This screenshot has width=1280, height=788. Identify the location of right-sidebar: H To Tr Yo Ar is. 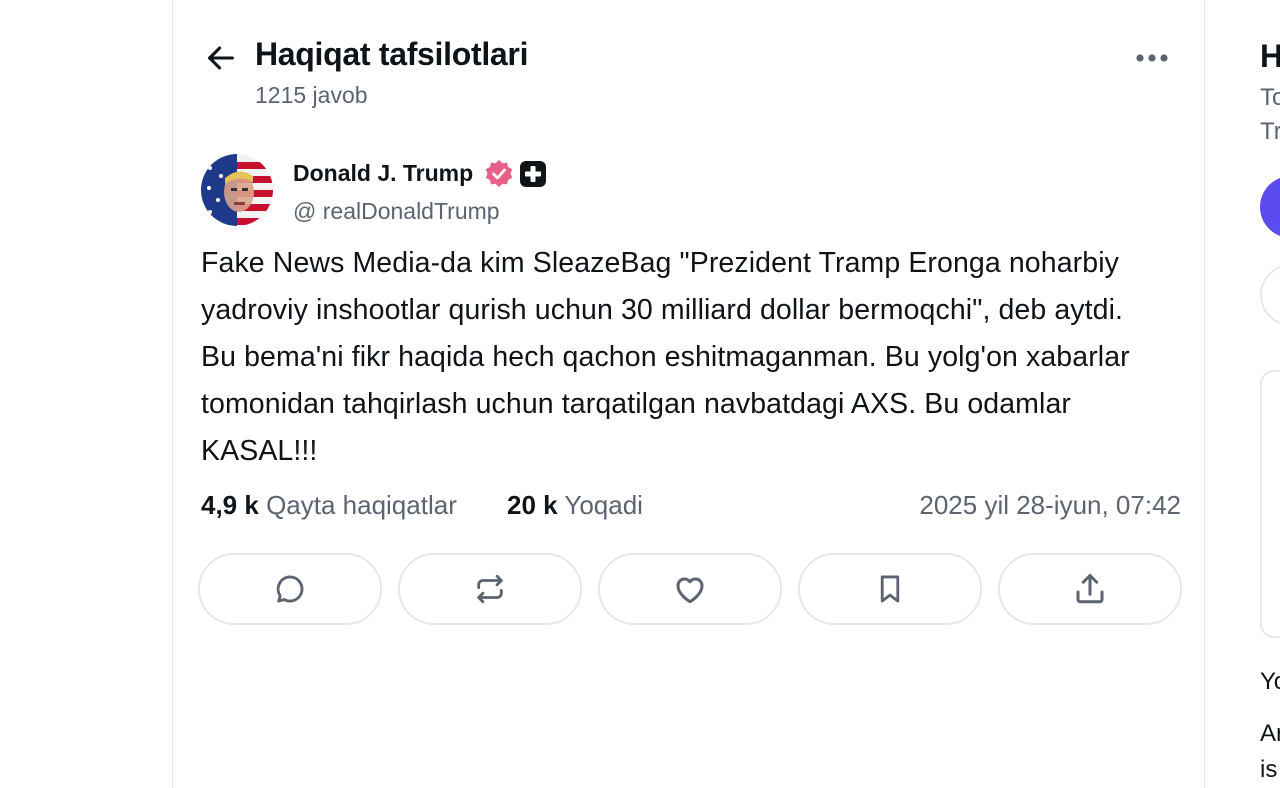
(1242, 394).